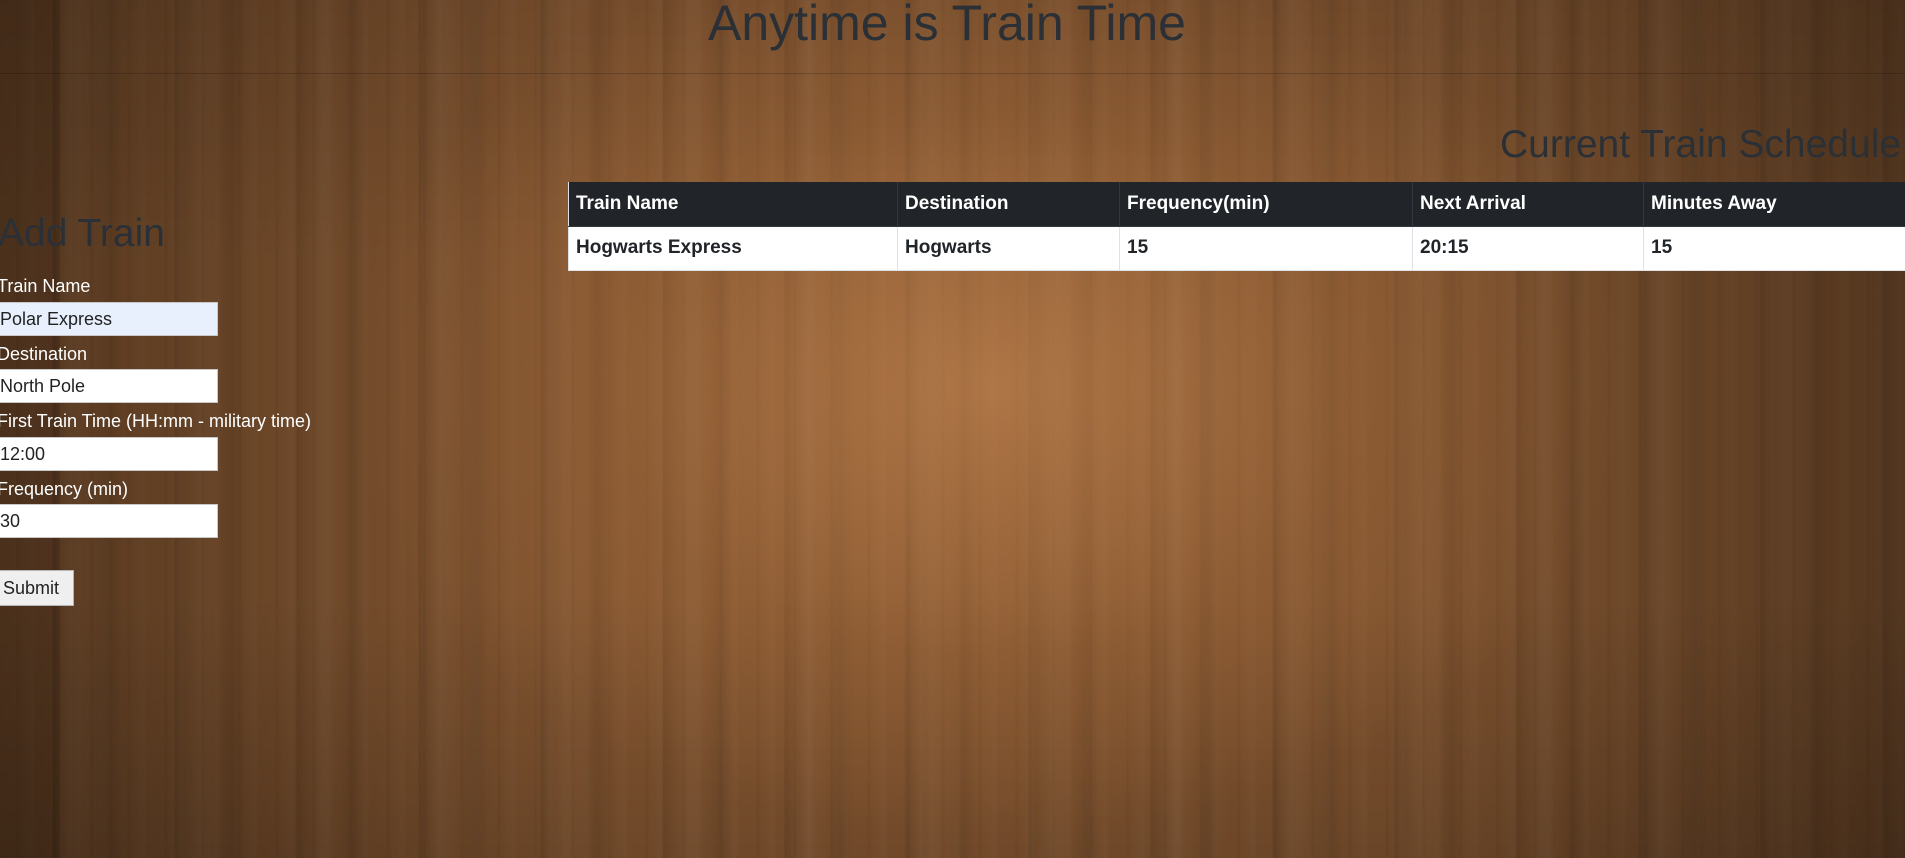  Describe the element at coordinates (1008, 204) in the screenshot. I see `column-header-destination: Destination` at that location.